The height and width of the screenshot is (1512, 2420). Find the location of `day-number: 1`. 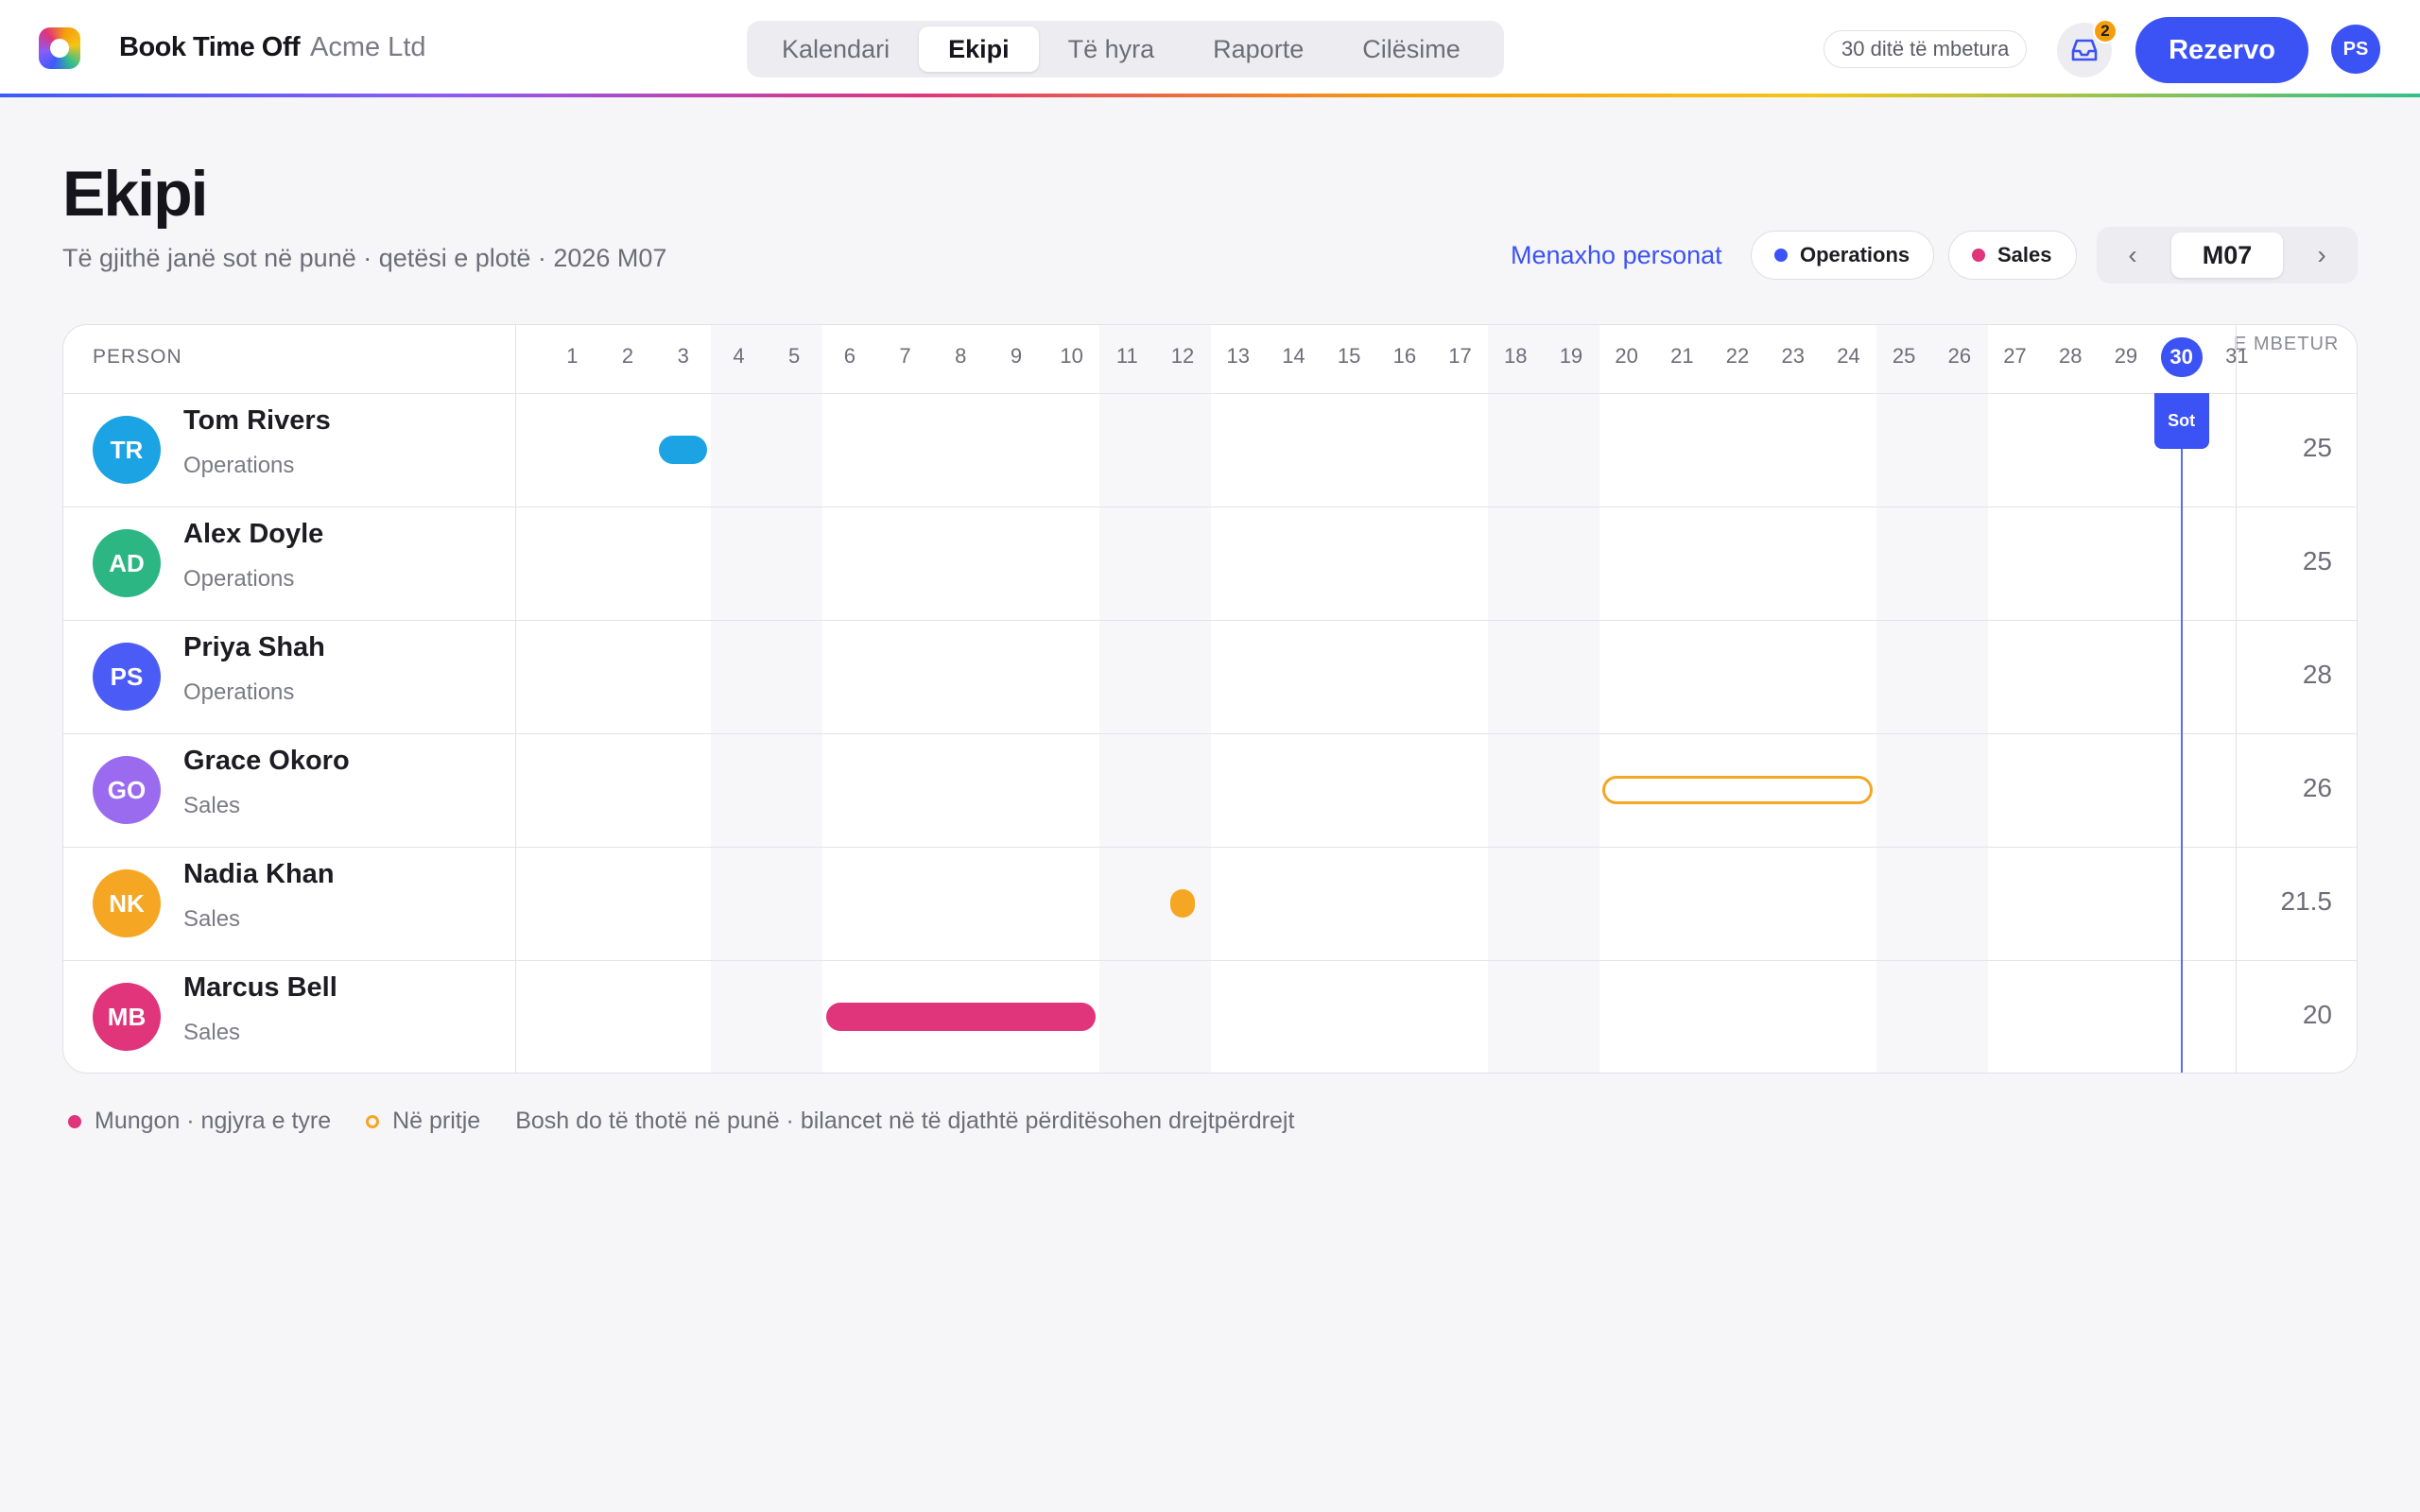

day-number: 1 is located at coordinates (572, 356).